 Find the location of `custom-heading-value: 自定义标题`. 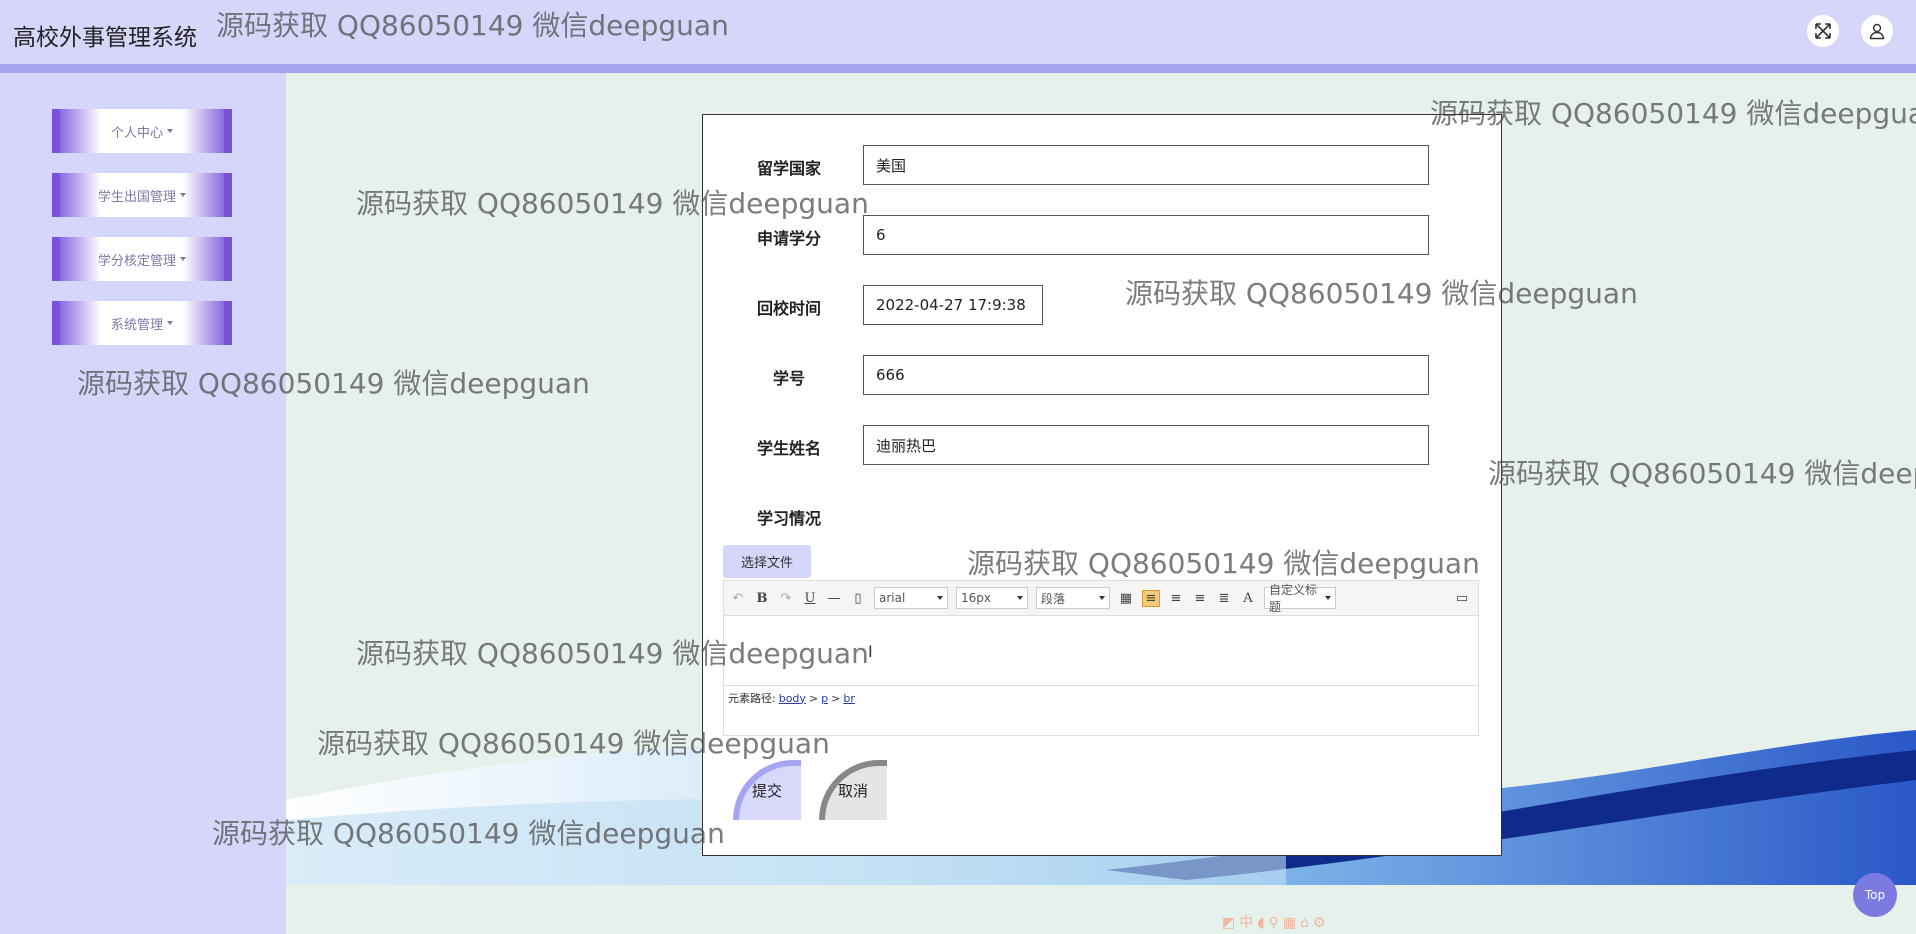

custom-heading-value: 自定义标题 is located at coordinates (1293, 598).